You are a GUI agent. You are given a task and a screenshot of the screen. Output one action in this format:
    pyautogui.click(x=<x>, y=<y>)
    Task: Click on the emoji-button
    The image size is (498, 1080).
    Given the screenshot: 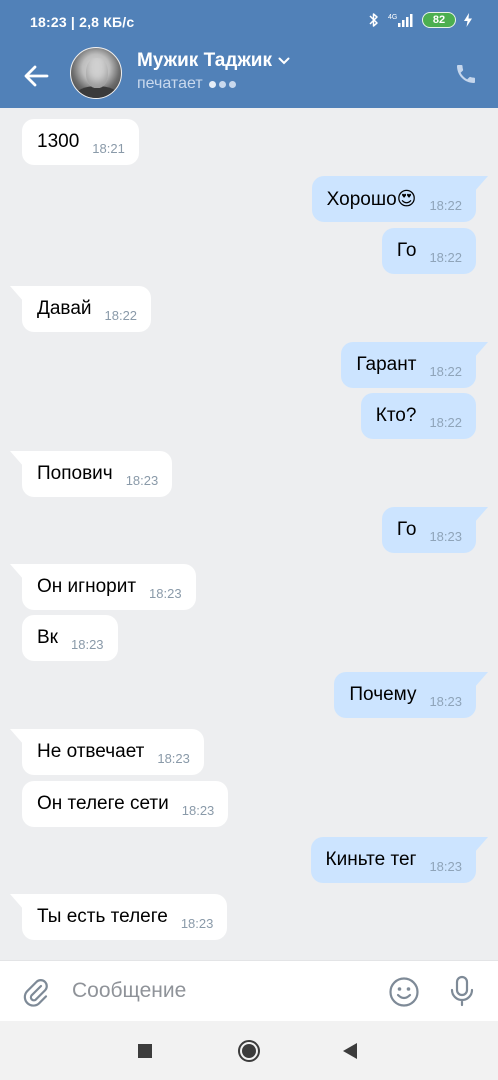 What is the action you would take?
    pyautogui.click(x=404, y=992)
    